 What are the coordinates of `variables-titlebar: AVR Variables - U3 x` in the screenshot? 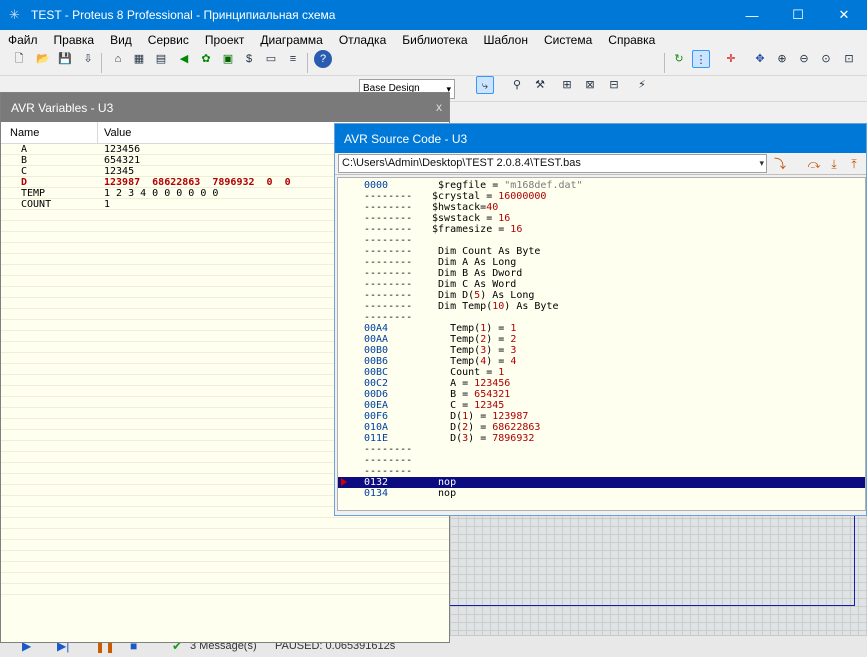 It's located at (225, 107).